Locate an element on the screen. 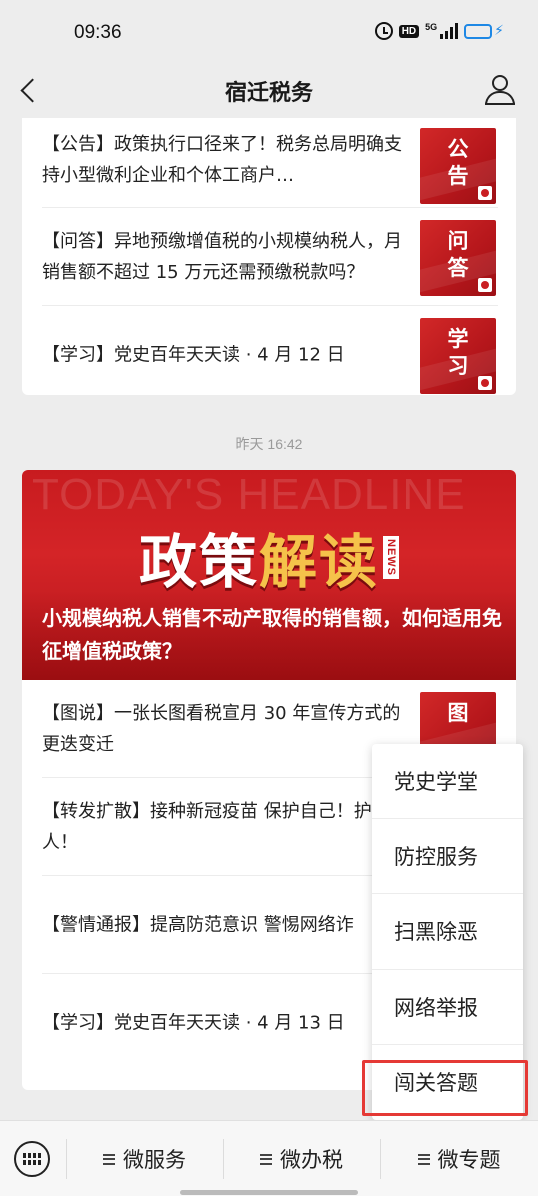  submenu-item-label: 防控服务 is located at coordinates (436, 857).